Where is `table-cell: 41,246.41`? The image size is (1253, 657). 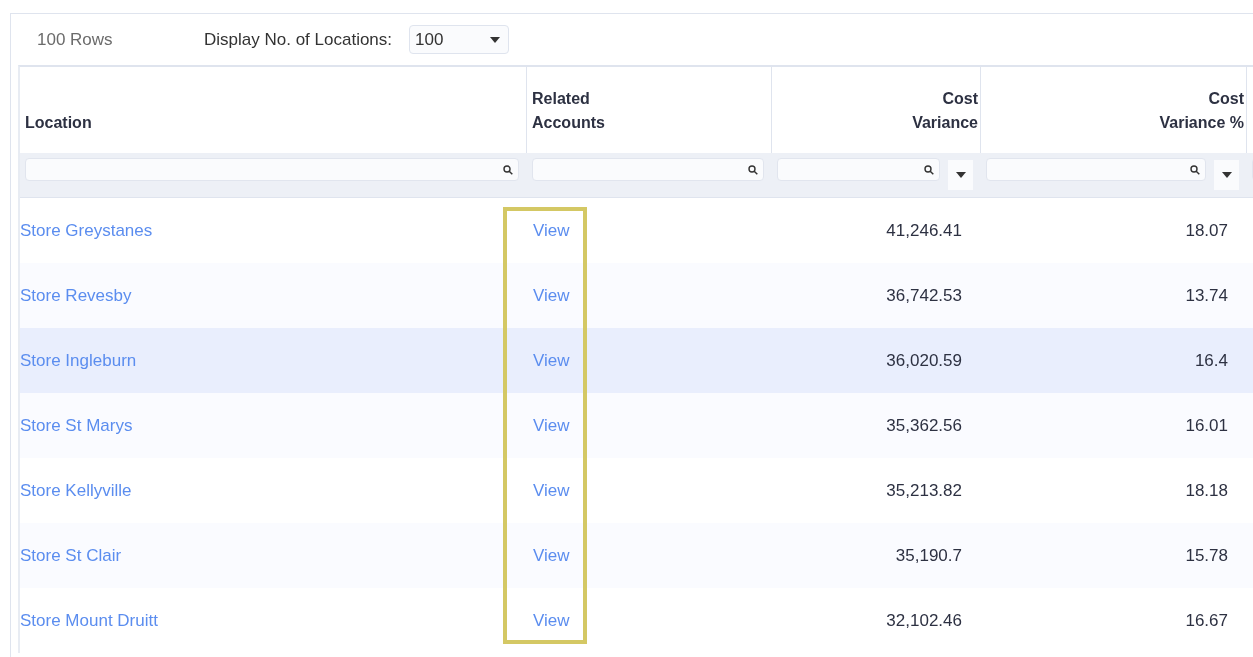
table-cell: 41,246.41 is located at coordinates (924, 230).